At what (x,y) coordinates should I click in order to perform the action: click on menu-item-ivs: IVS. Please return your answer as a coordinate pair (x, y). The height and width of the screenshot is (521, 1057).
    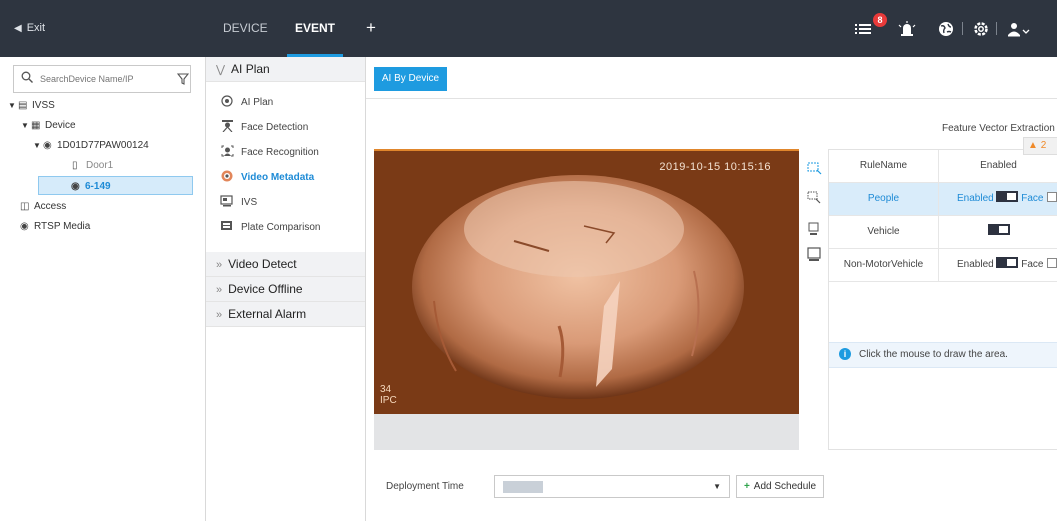
    Looking at the image, I should click on (238, 203).